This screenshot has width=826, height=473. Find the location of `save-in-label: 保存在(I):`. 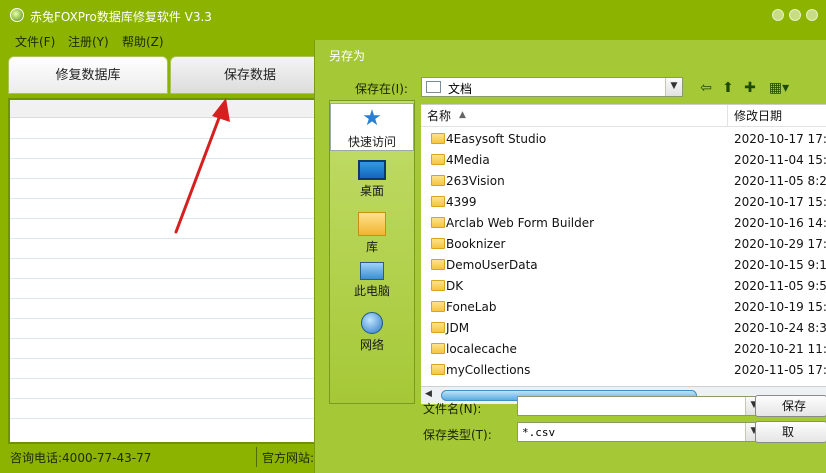

save-in-label: 保存在(I): is located at coordinates (381, 89).